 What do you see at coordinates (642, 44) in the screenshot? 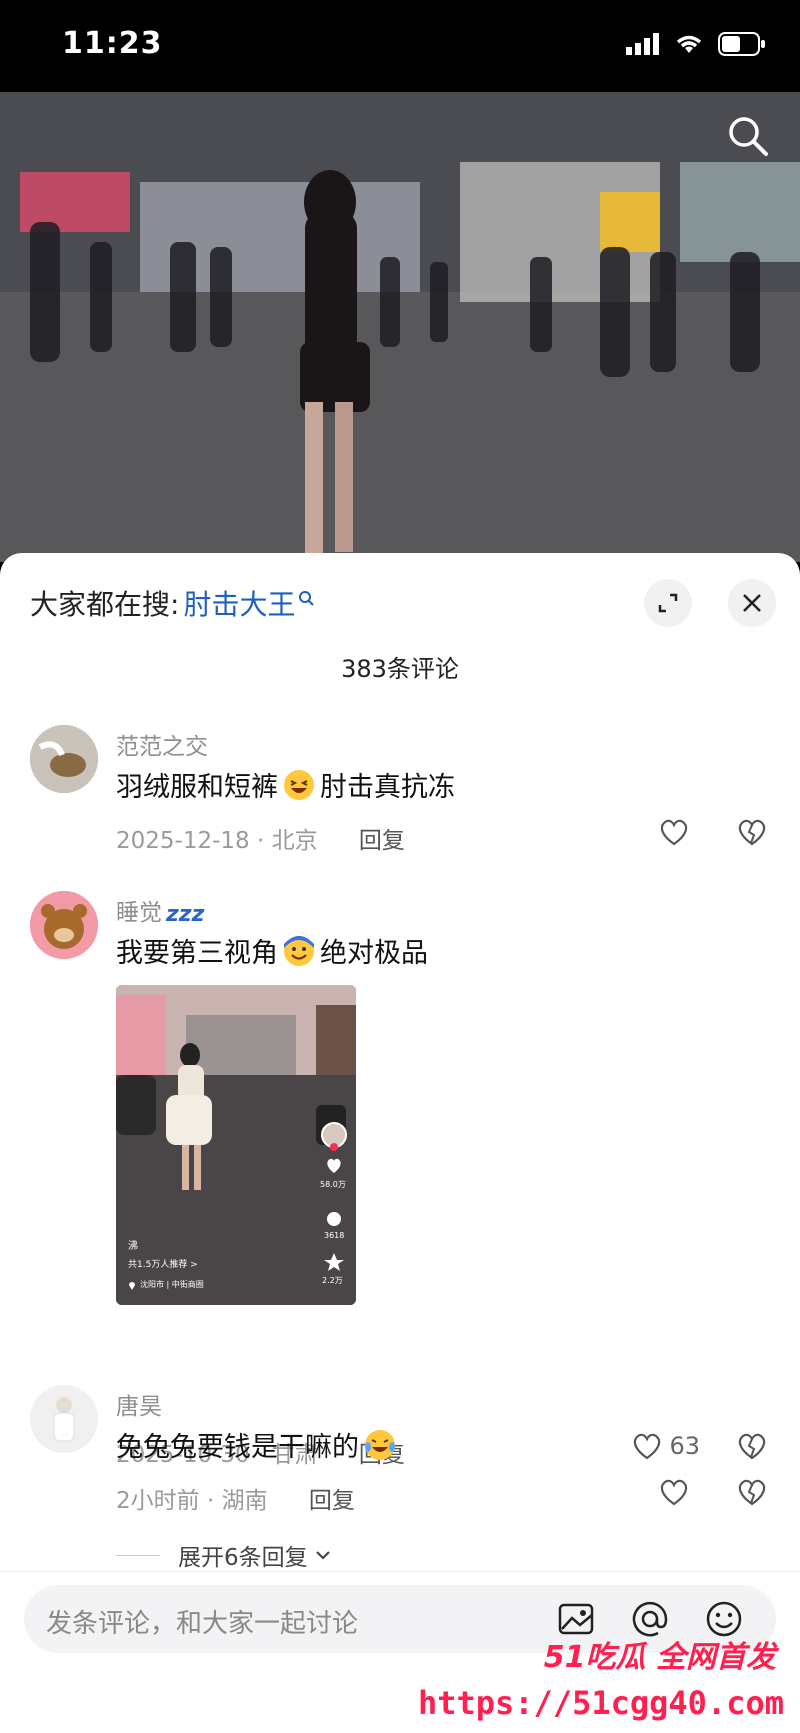
I see `signal-icon` at bounding box center [642, 44].